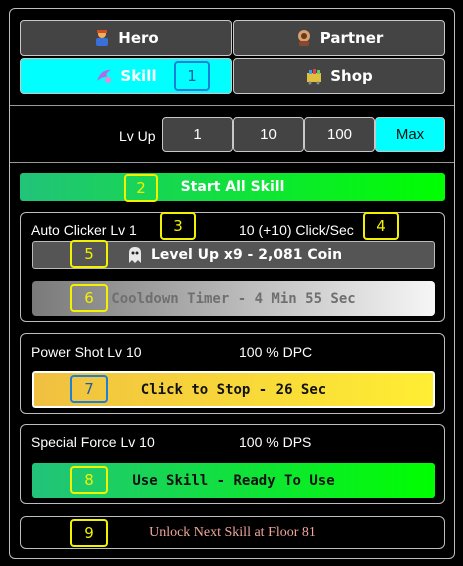 The height and width of the screenshot is (566, 463). What do you see at coordinates (86, 352) in the screenshot?
I see `skill-name: Power Shot Lv 10` at bounding box center [86, 352].